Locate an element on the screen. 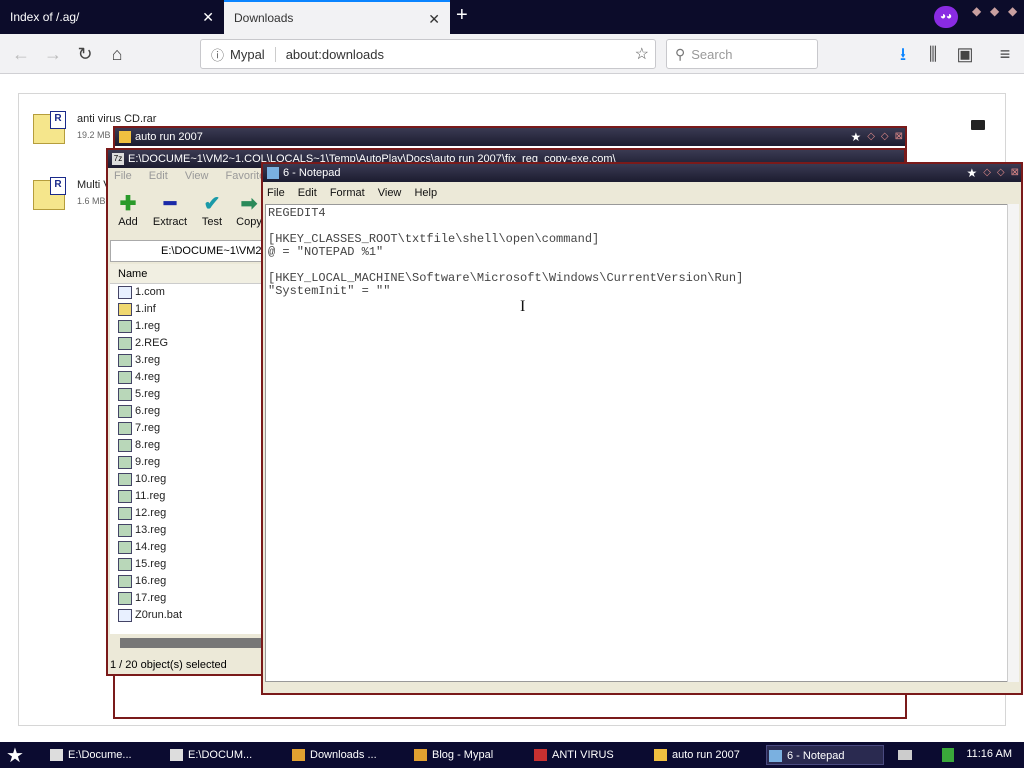 The width and height of the screenshot is (1024, 768). sidebar-icon: ▣ is located at coordinates (965, 54).